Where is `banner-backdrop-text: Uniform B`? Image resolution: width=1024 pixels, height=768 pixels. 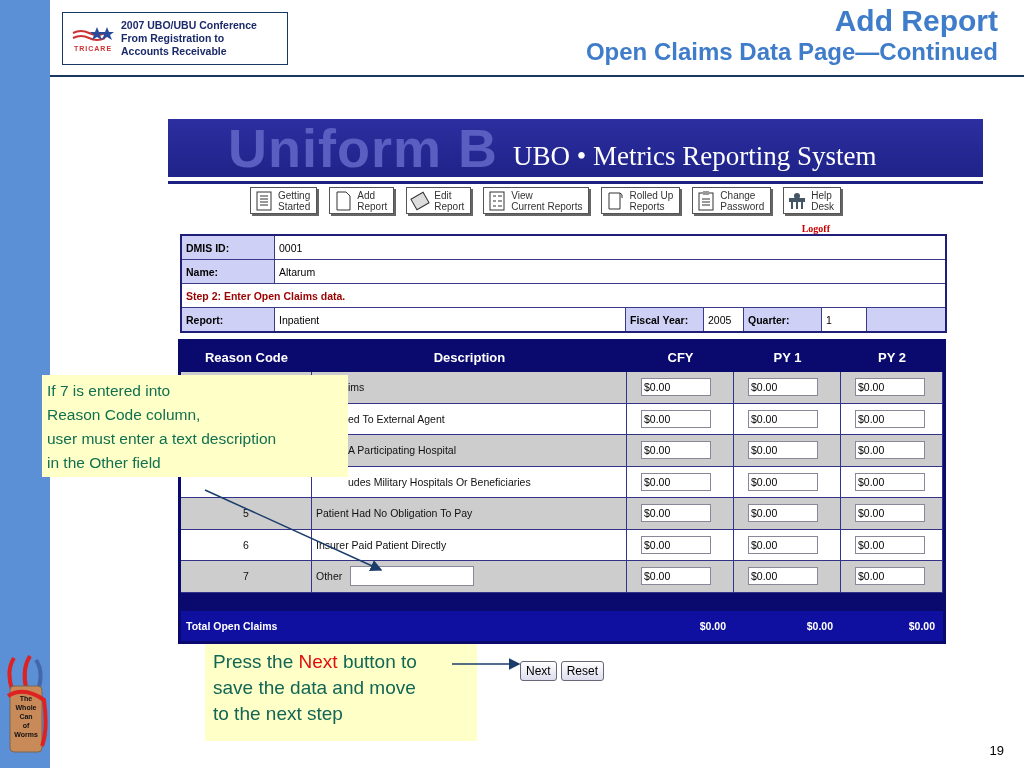
banner-backdrop-text: Uniform B is located at coordinates (363, 148).